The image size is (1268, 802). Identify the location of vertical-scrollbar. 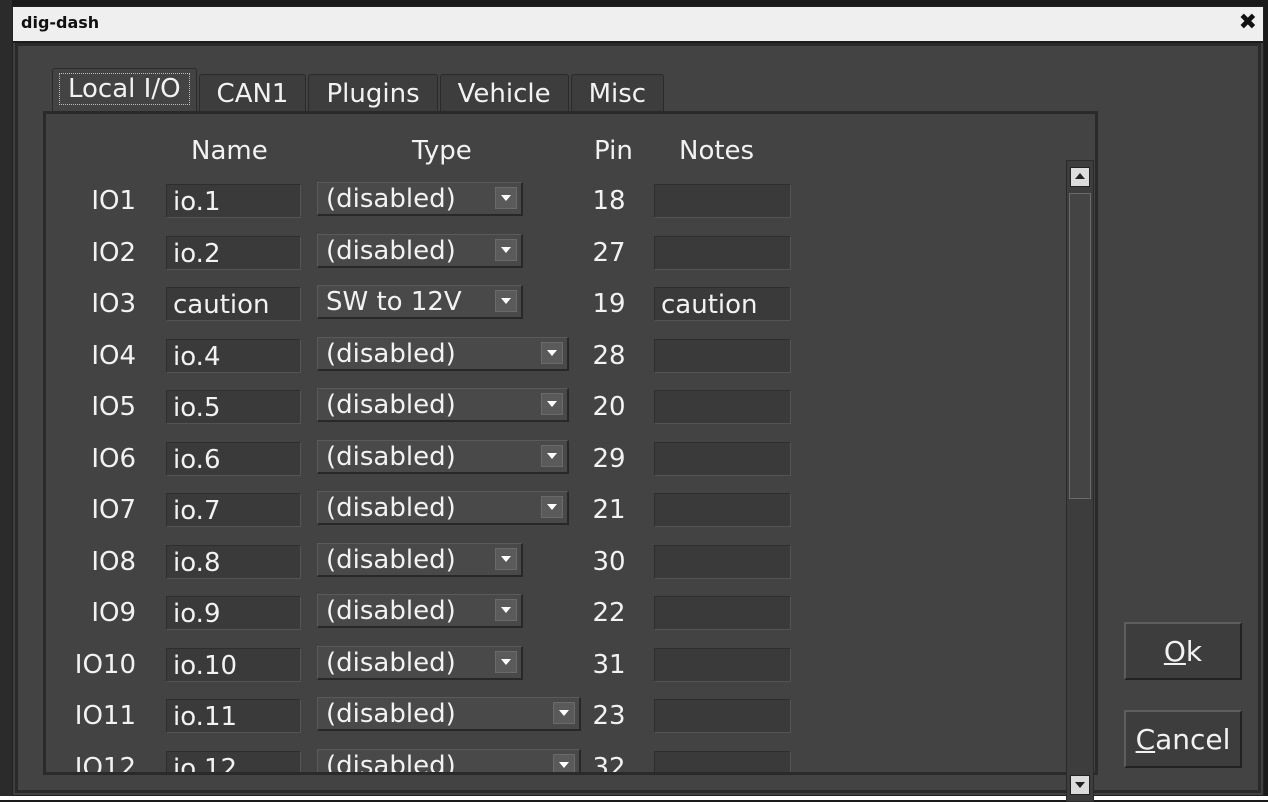
(1080, 481).